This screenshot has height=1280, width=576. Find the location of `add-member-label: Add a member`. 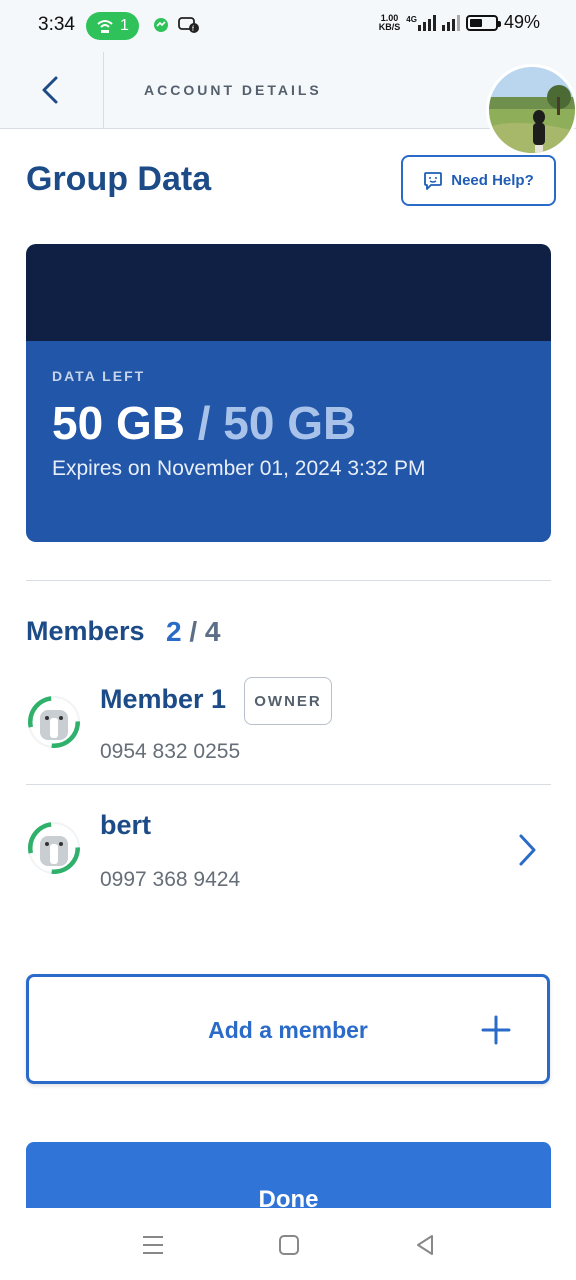

add-member-label: Add a member is located at coordinates (288, 1030).